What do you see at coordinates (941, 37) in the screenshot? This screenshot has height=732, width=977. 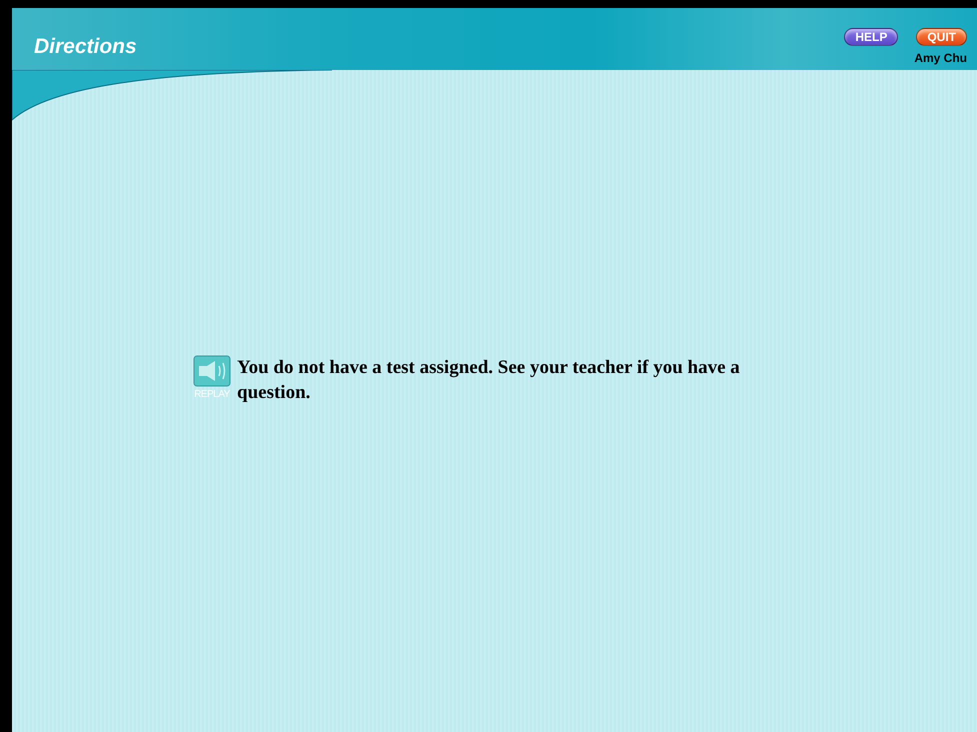 I see `quit-button: QUIT` at bounding box center [941, 37].